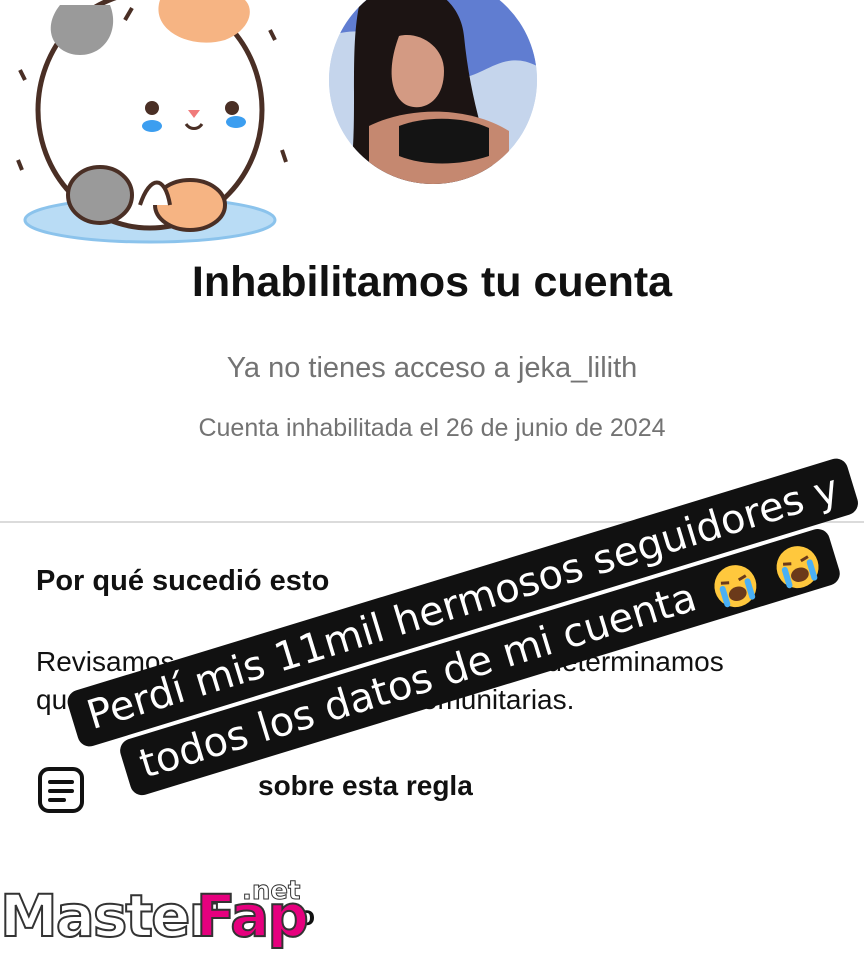 This screenshot has width=864, height=960. What do you see at coordinates (271, 891) in the screenshot?
I see `watermark-suffix: .net` at bounding box center [271, 891].